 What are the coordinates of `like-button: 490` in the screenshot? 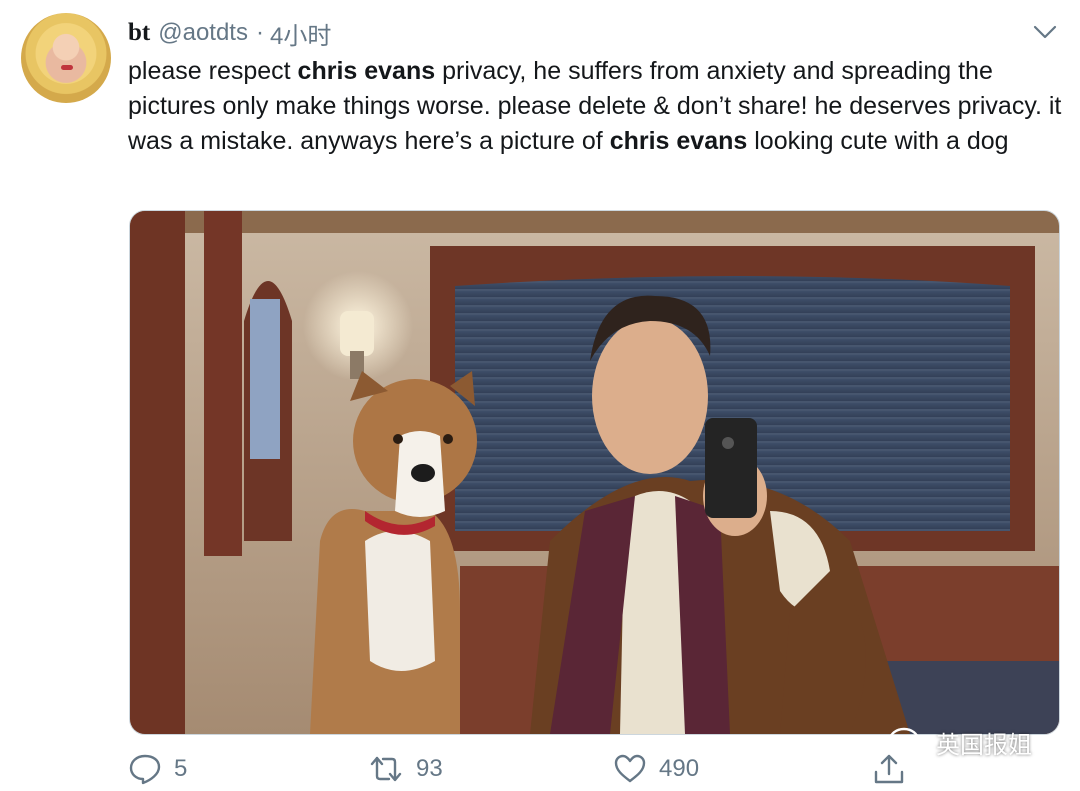 It's located at (656, 769).